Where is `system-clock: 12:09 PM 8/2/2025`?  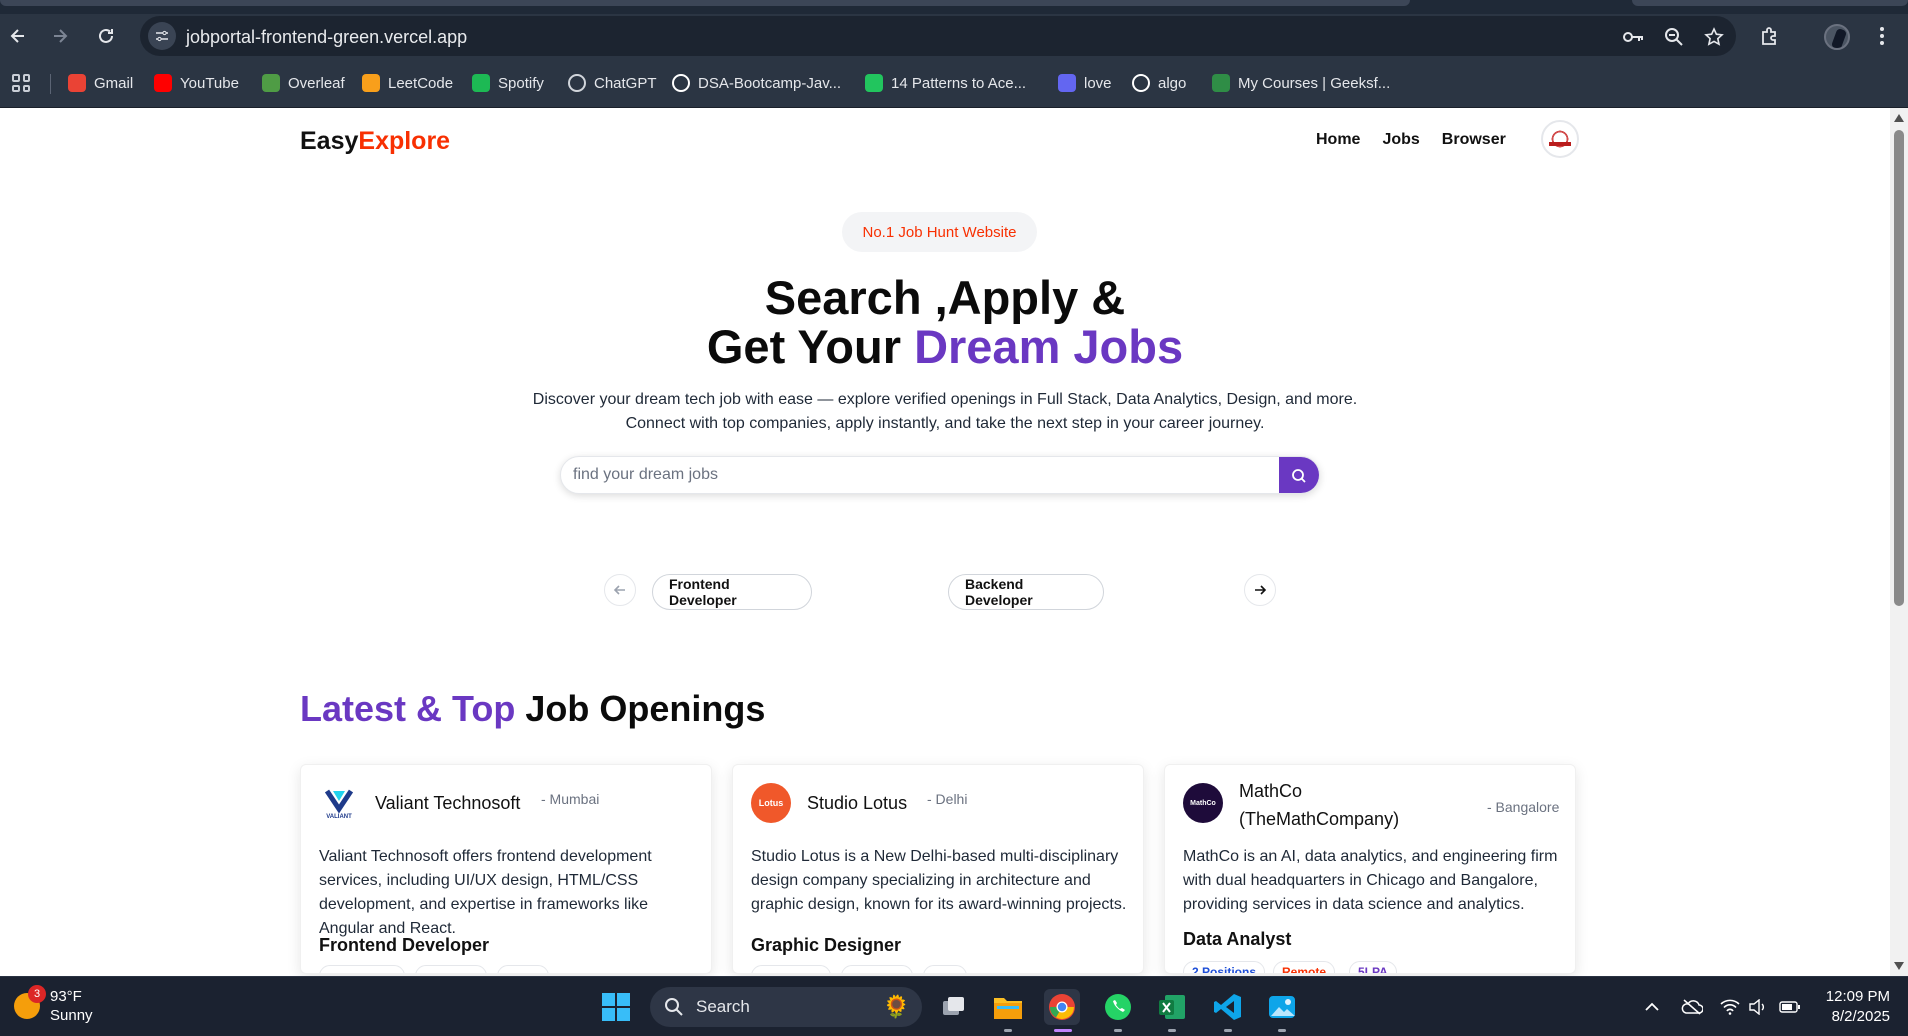
system-clock: 12:09 PM 8/2/2025 is located at coordinates (1850, 1007).